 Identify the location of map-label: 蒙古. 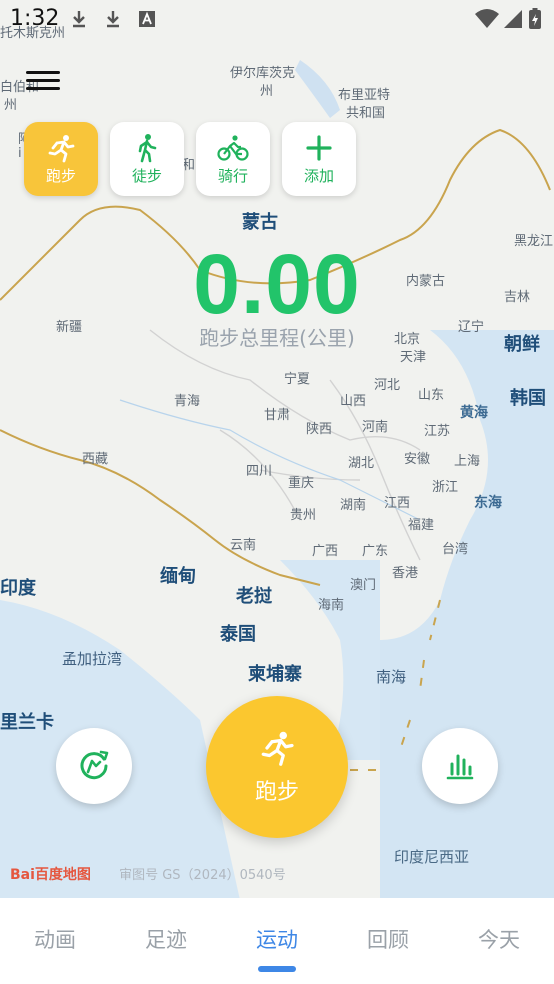
(260, 222).